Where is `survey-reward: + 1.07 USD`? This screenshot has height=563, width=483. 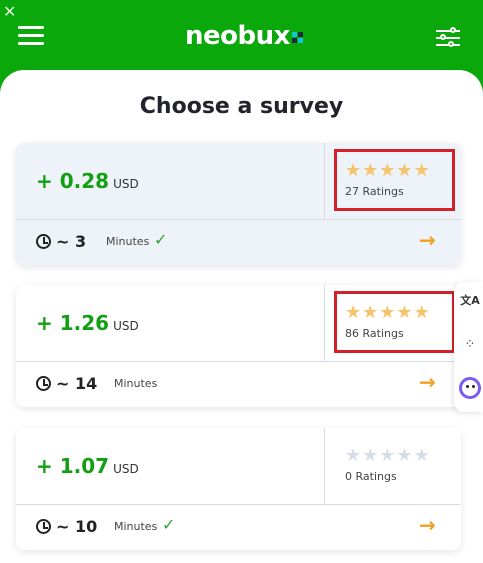
survey-reward: + 1.07 USD is located at coordinates (87, 466).